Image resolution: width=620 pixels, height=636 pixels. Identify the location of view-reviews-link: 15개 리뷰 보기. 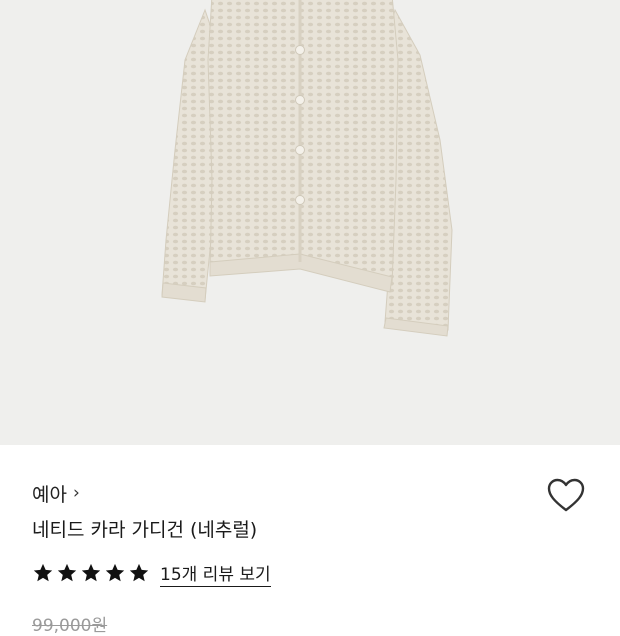
(215, 573).